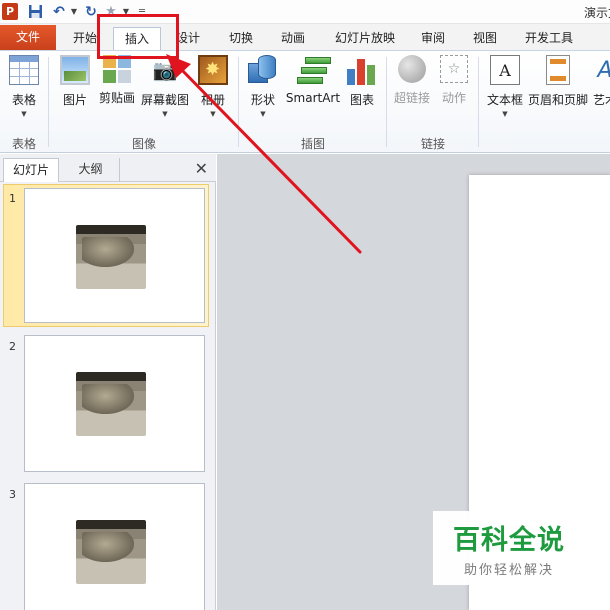  Describe the element at coordinates (263, 86) in the screenshot. I see `shapes-button: 形状 ▼` at that location.